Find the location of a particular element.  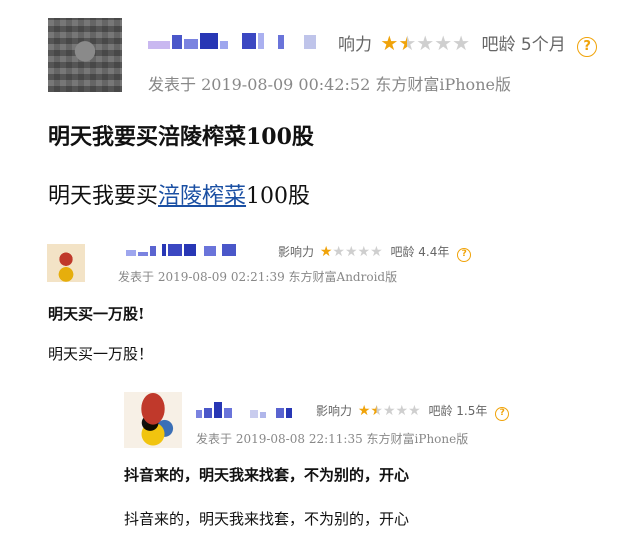

post-body-text-suffix: 100股 is located at coordinates (278, 196).